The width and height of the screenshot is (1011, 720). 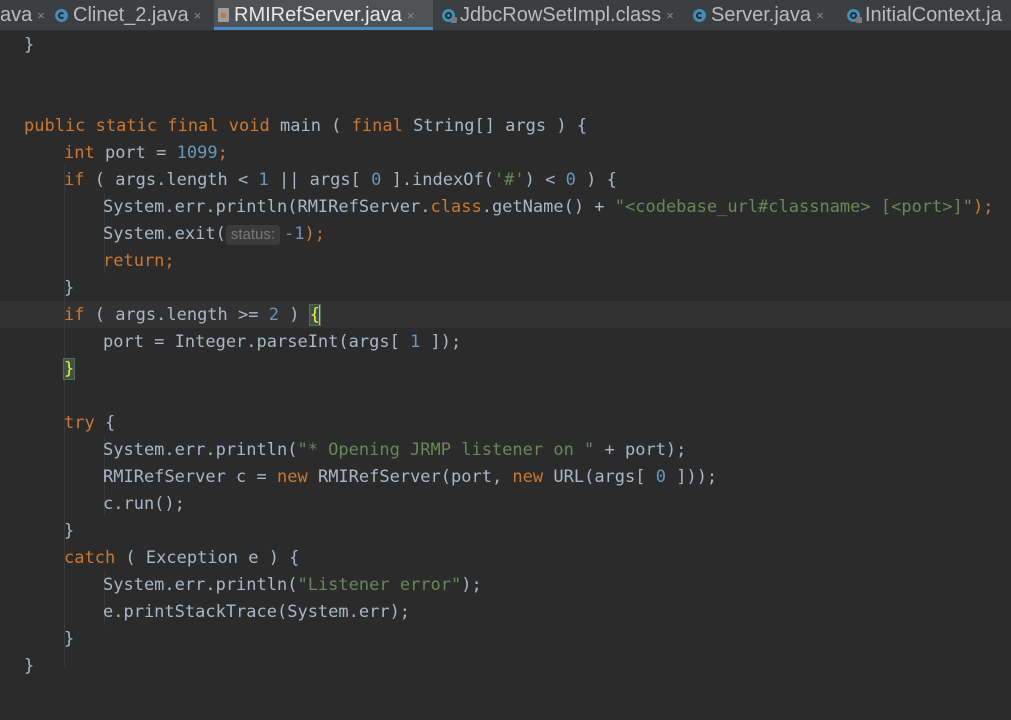 I want to click on tab-jdbcrowsetimpl-class: JdbcRowSetImpl.class ×, so click(x=562, y=15).